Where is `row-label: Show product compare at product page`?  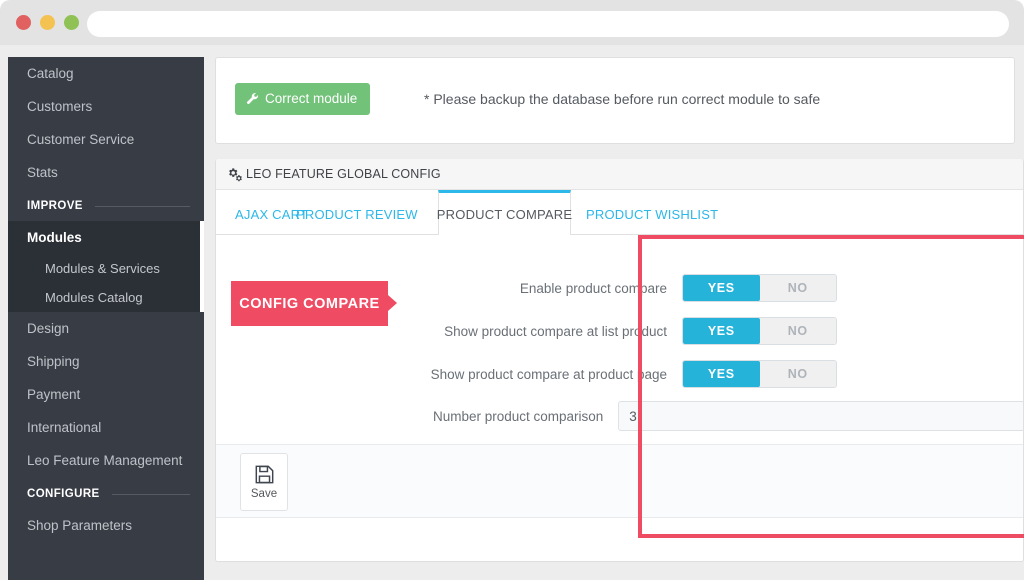
row-label: Show product compare at product page is located at coordinates (548, 374).